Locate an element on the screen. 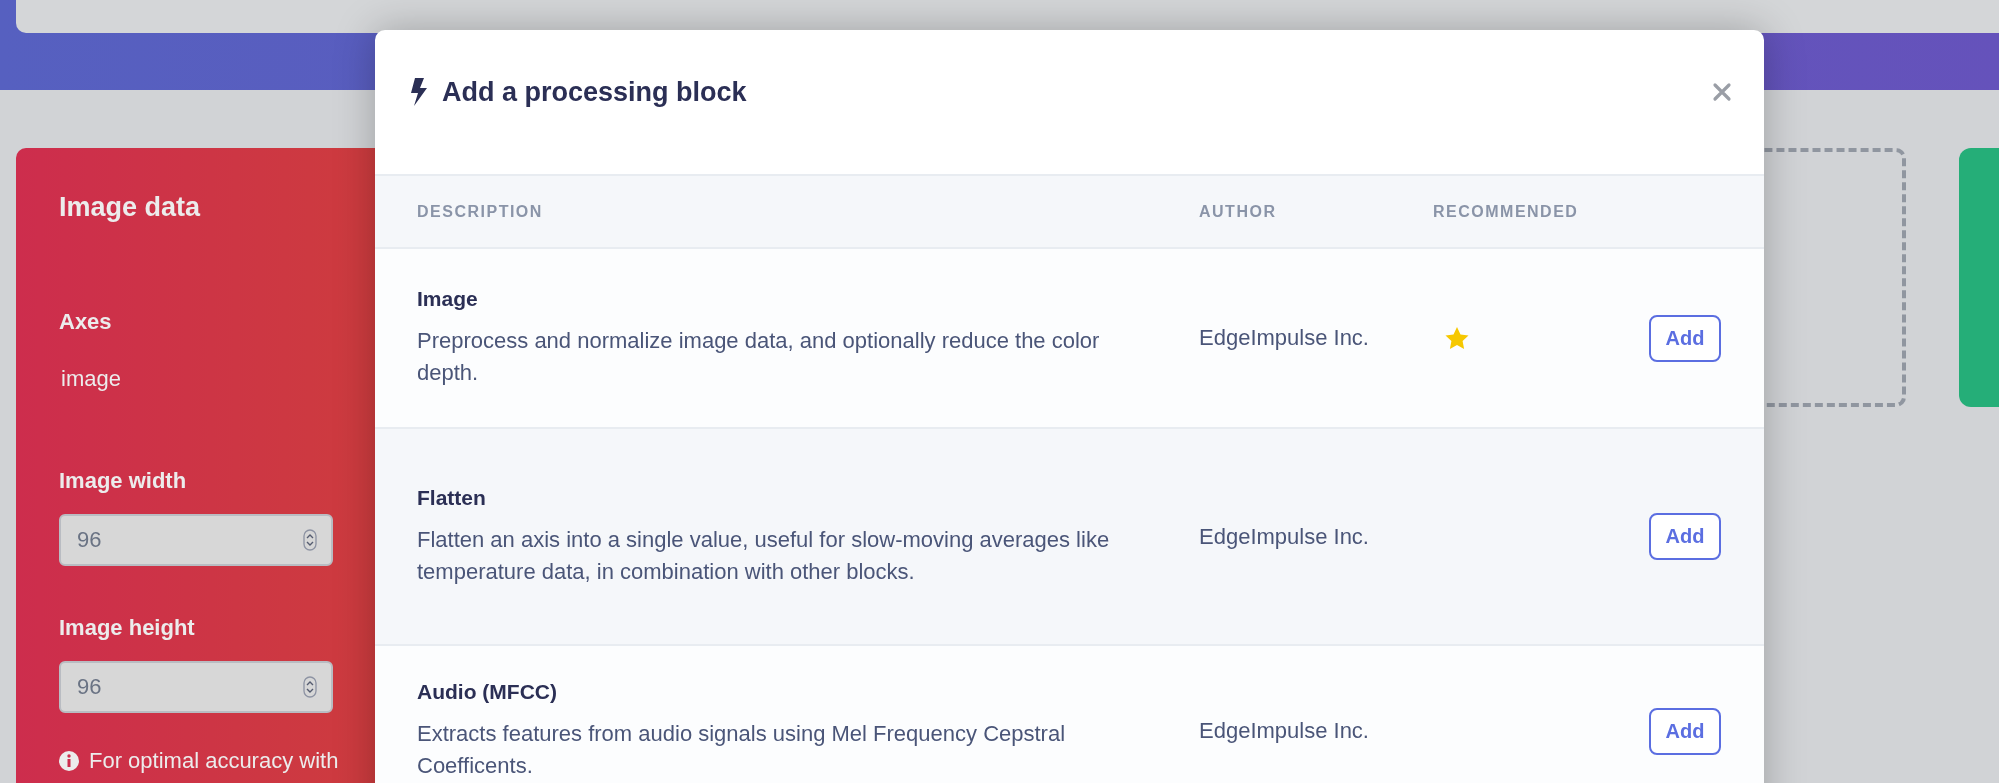  info-note: For optimal accuracy with is located at coordinates (214, 761).